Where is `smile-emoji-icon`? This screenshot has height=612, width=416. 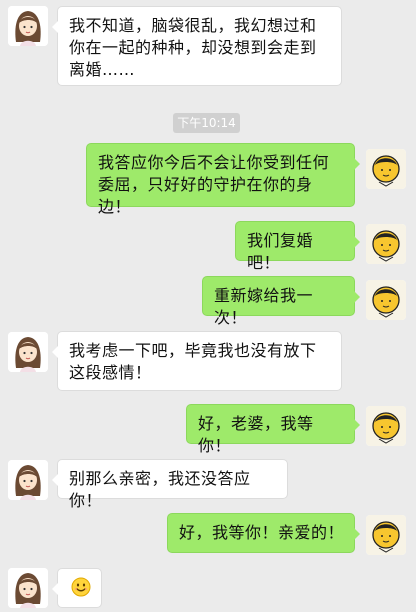
smile-emoji-icon is located at coordinates (81, 590).